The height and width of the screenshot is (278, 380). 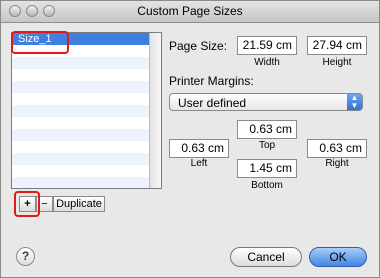 What do you see at coordinates (212, 103) in the screenshot?
I see `margins-preset-value: User defined` at bounding box center [212, 103].